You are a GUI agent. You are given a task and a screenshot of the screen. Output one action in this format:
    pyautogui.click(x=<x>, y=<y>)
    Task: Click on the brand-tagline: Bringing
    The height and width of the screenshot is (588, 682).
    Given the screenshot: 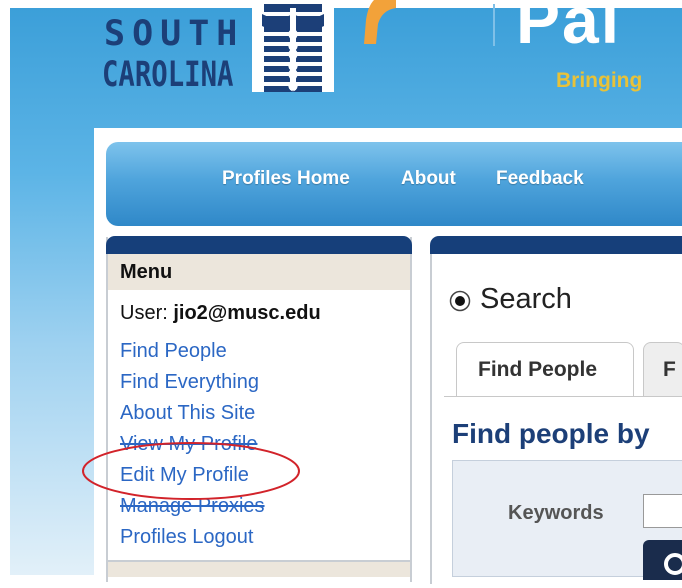 What is the action you would take?
    pyautogui.click(x=599, y=80)
    